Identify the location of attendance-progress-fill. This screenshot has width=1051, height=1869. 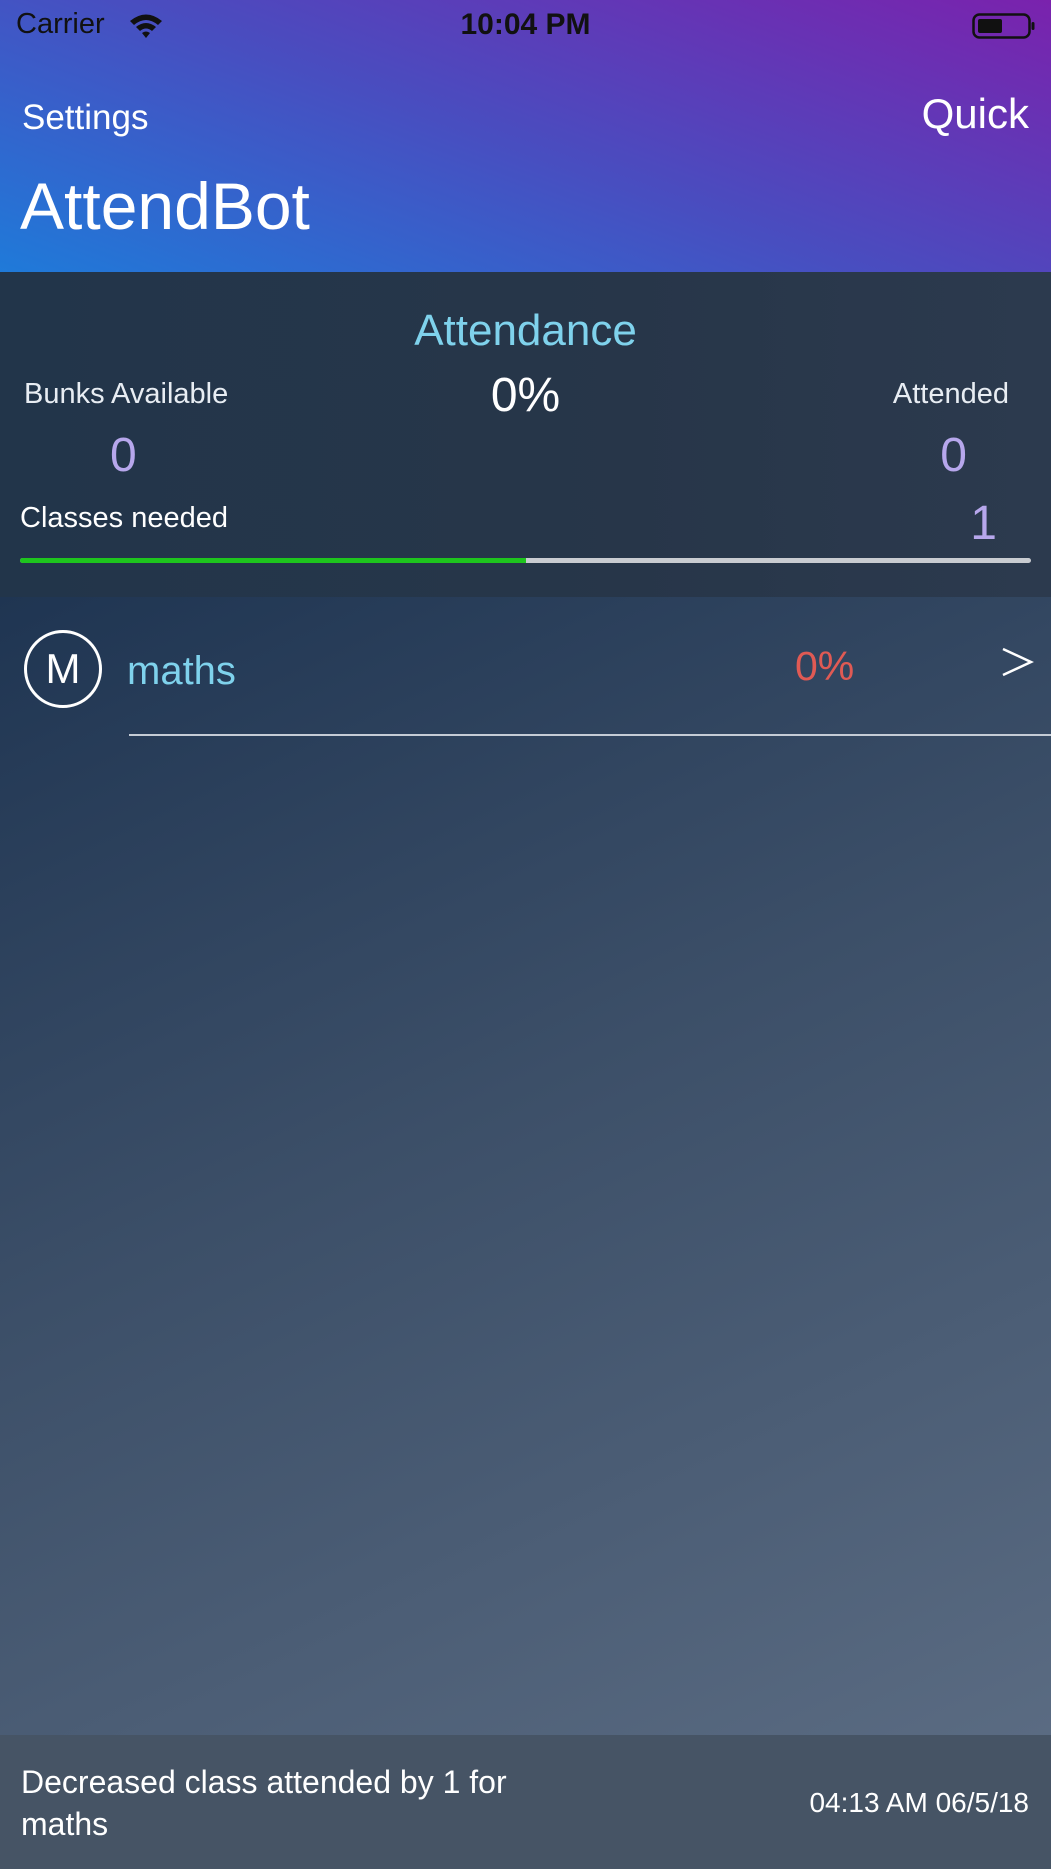
(273, 560).